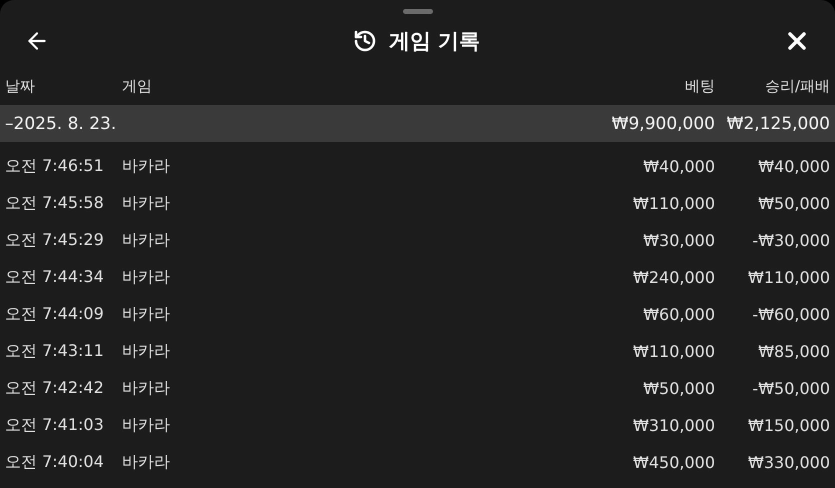 The image size is (835, 488). Describe the element at coordinates (55, 240) in the screenshot. I see `table-cell-text: 오전 7:45:29` at that location.